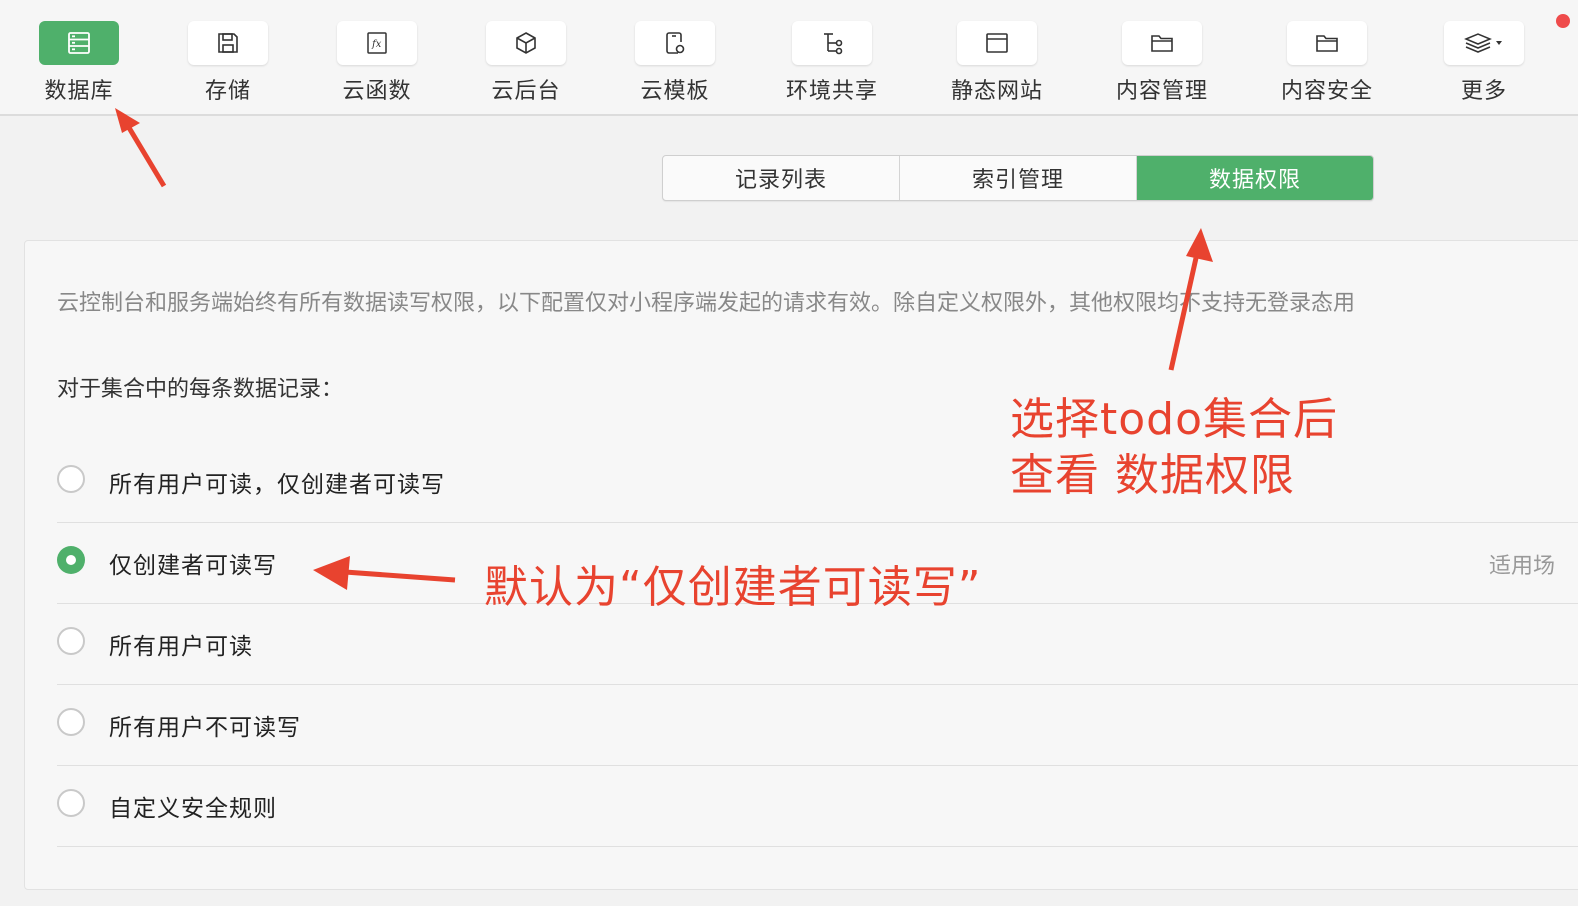 The width and height of the screenshot is (1578, 906). What do you see at coordinates (996, 91) in the screenshot?
I see `toolbar-label: 静态网站` at bounding box center [996, 91].